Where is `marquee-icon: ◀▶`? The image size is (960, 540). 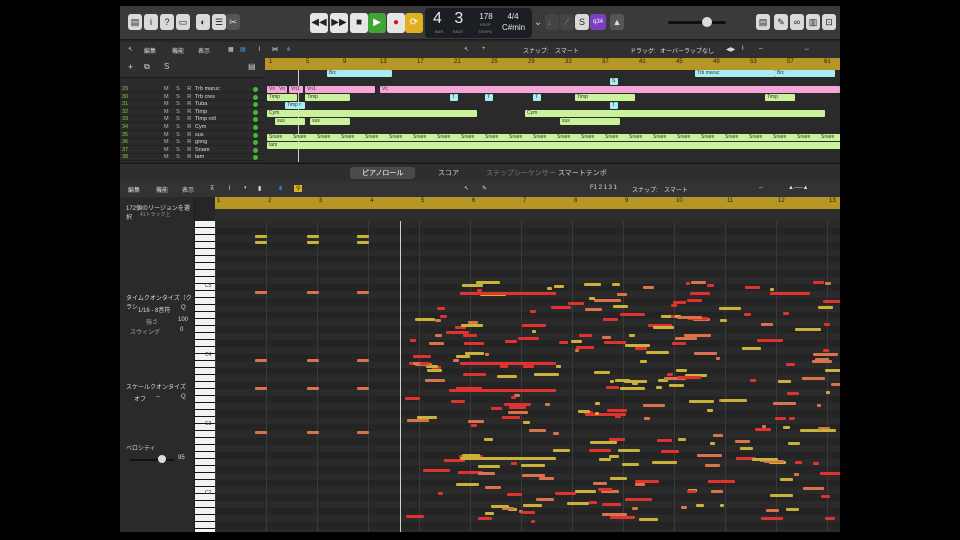 marquee-icon: ◀▶ is located at coordinates (730, 49).